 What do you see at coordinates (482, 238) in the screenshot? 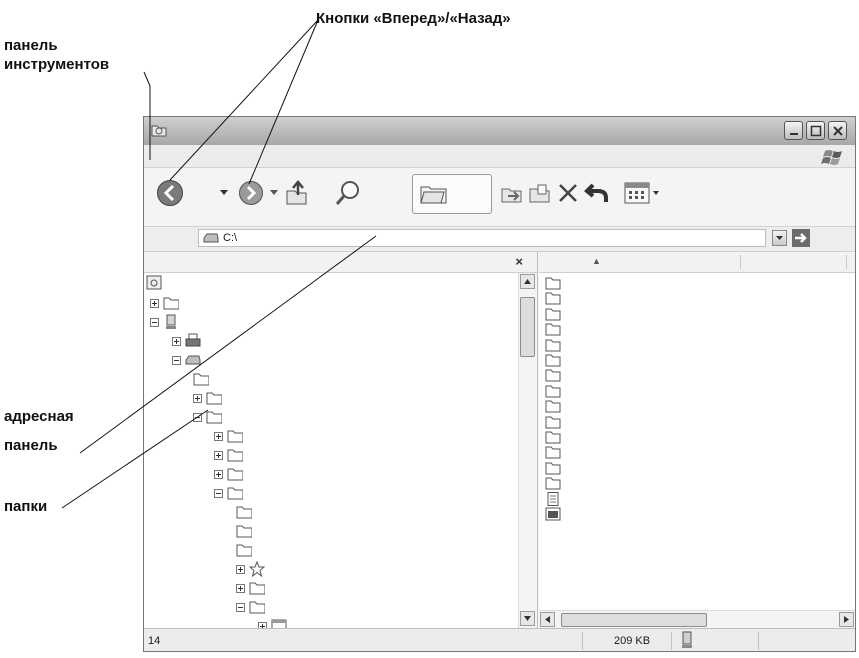
I see `address-input: C:\` at bounding box center [482, 238].